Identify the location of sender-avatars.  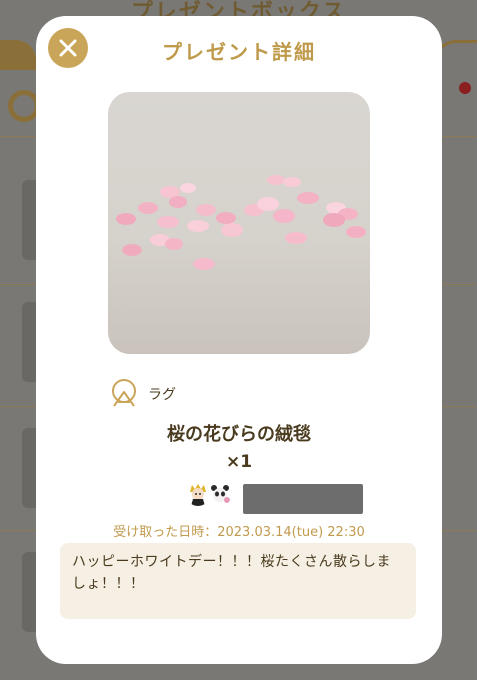
(209, 494).